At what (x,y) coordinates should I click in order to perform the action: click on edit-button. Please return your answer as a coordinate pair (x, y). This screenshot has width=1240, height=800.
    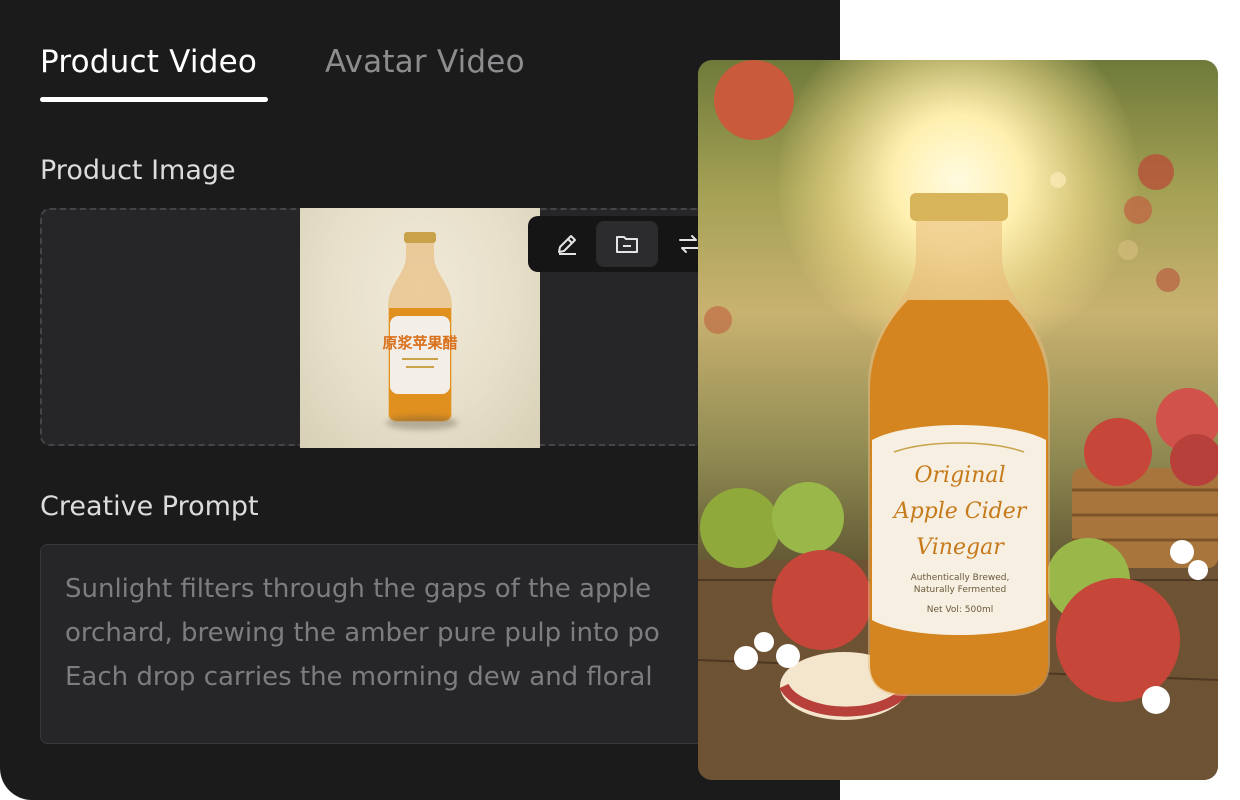
    Looking at the image, I should click on (567, 244).